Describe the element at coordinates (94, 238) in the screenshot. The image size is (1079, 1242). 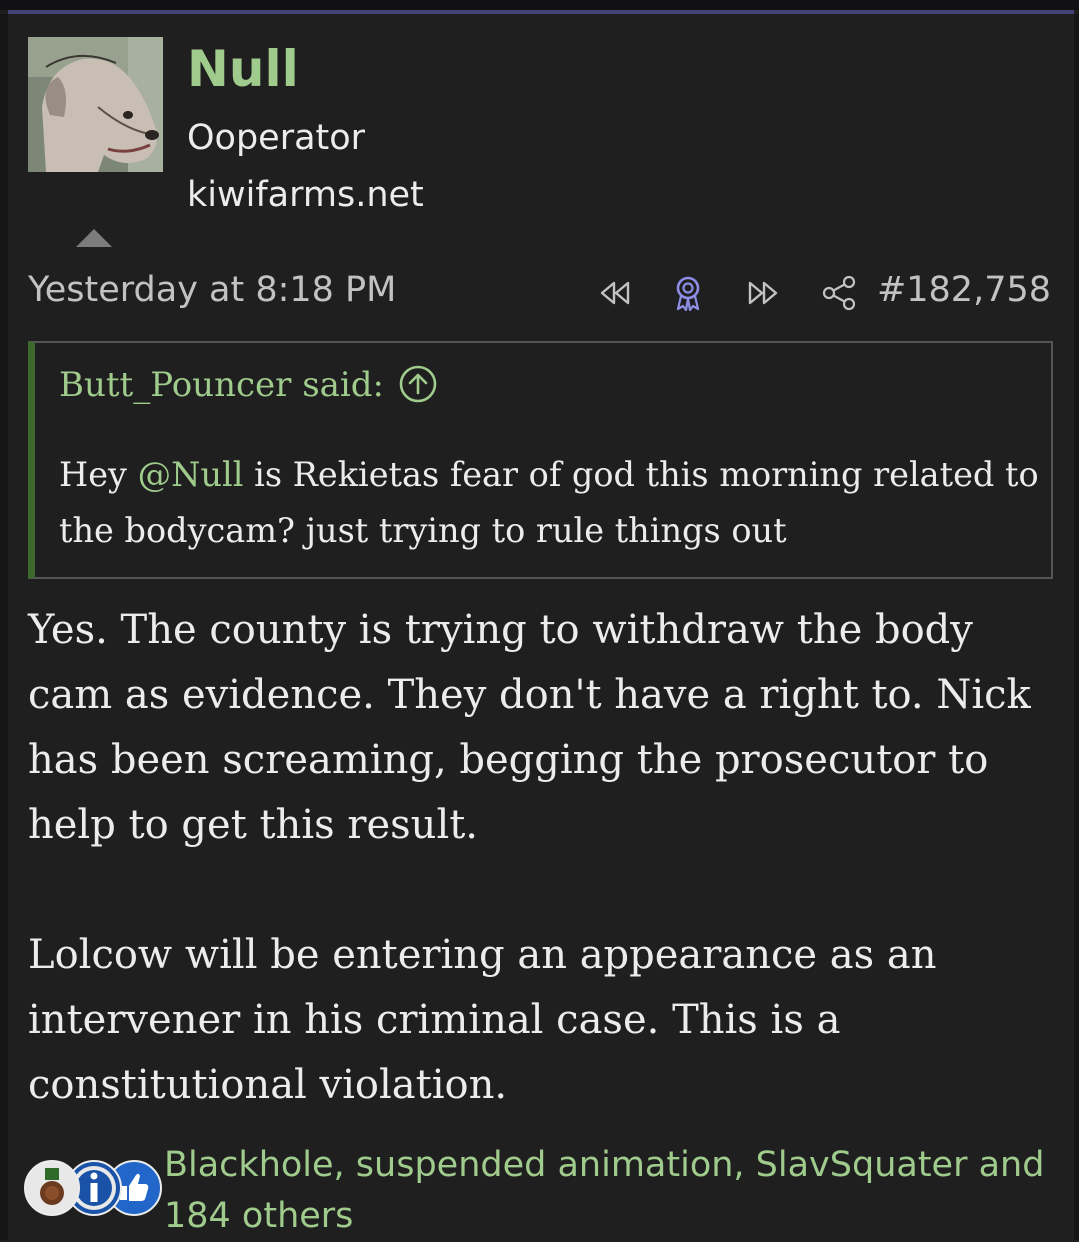
I see `collapse-caret-icon` at that location.